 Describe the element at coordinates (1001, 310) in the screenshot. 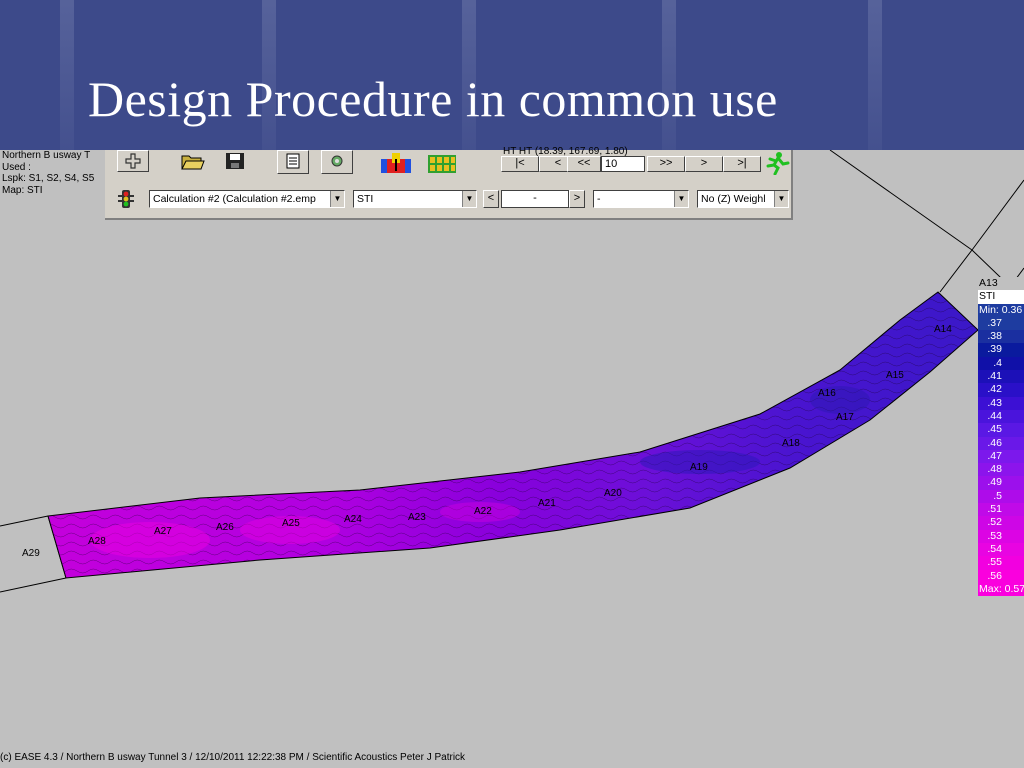

I see `legend-min-label: Min: 0.36` at that location.